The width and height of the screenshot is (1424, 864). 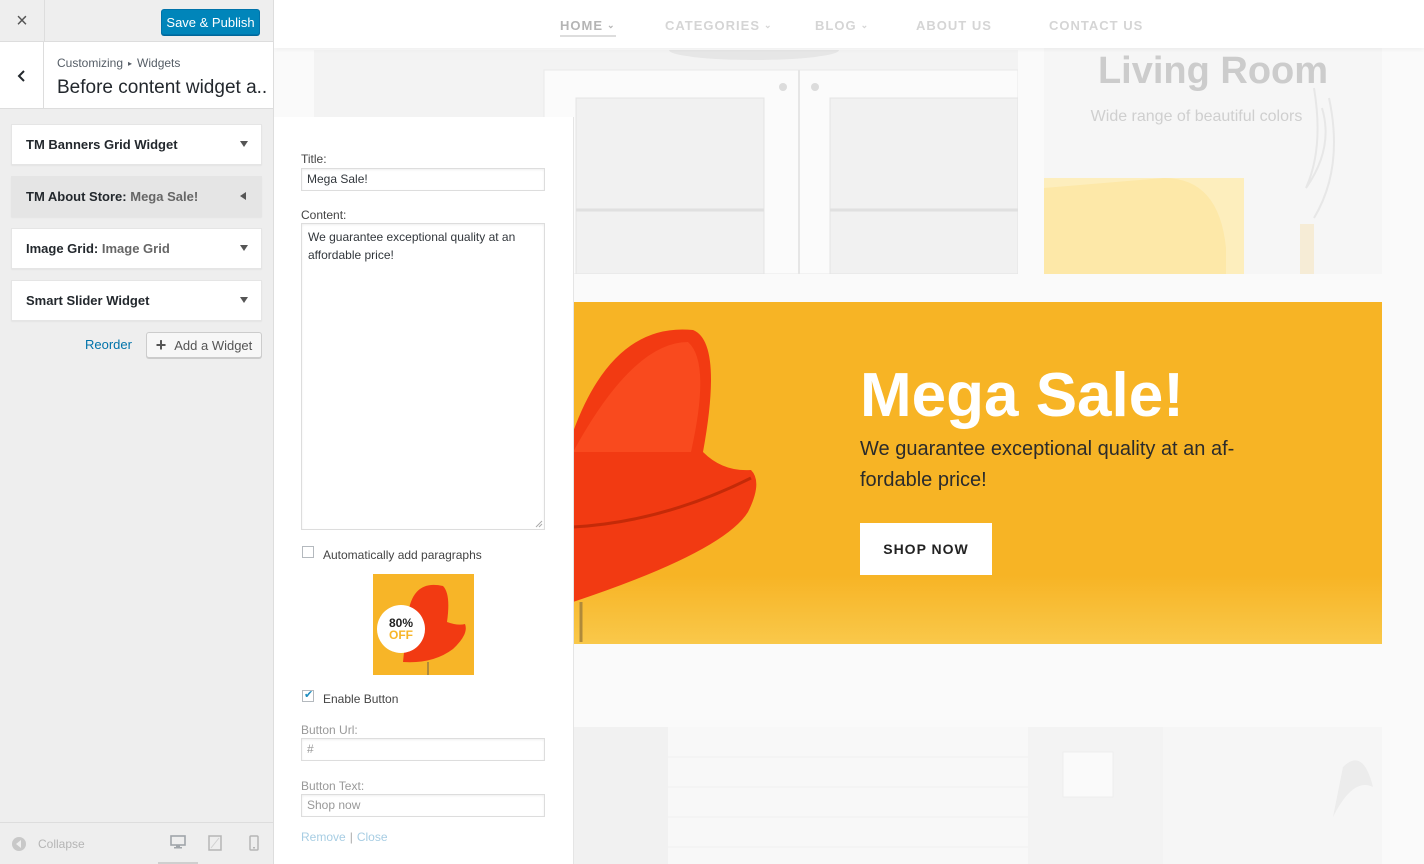 I want to click on widget-subtitle: Image Grid, so click(x=135, y=248).